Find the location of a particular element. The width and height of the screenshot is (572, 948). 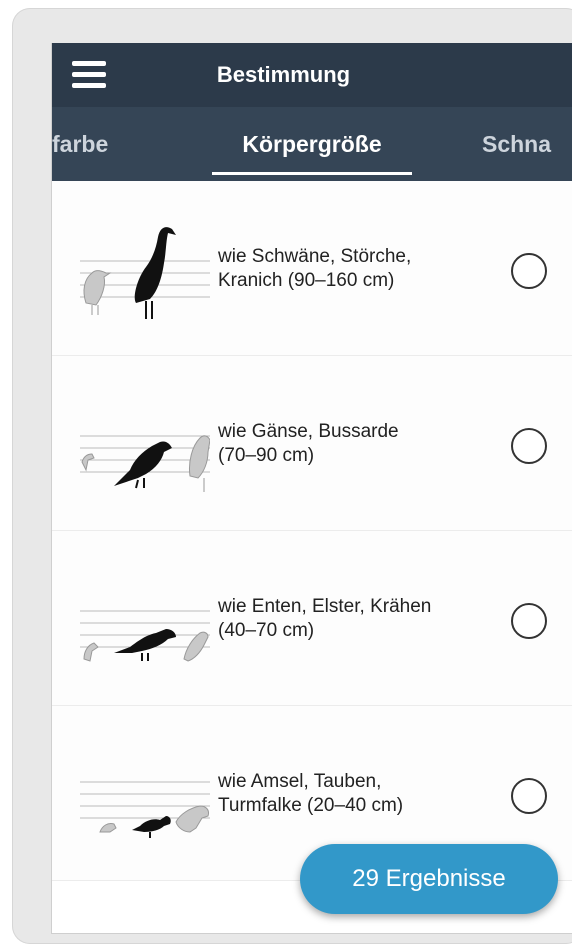

option-label-line2: Turmfalke (20–40 cm) is located at coordinates (311, 805).